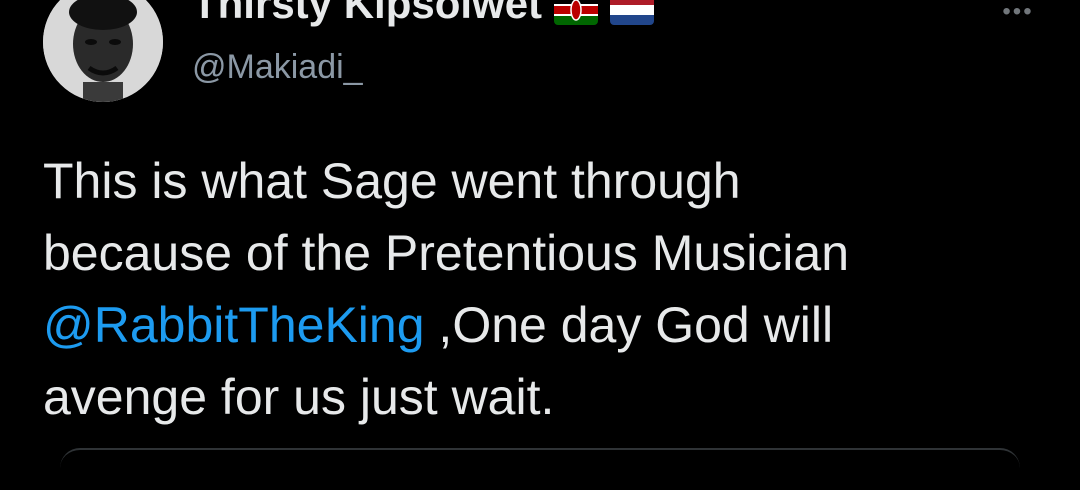 The height and width of the screenshot is (490, 1080). Describe the element at coordinates (446, 253) in the screenshot. I see `tweet-line-2: because of the Pretentious Musician` at that location.